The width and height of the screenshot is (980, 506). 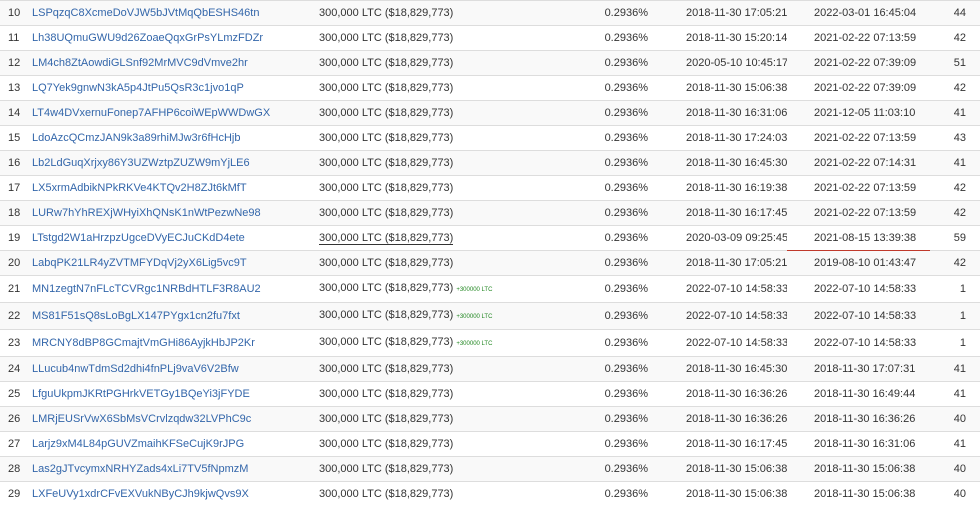 What do you see at coordinates (858, 444) in the screenshot?
I see `last-in-cell: 2018-11-30 16:31:06` at bounding box center [858, 444].